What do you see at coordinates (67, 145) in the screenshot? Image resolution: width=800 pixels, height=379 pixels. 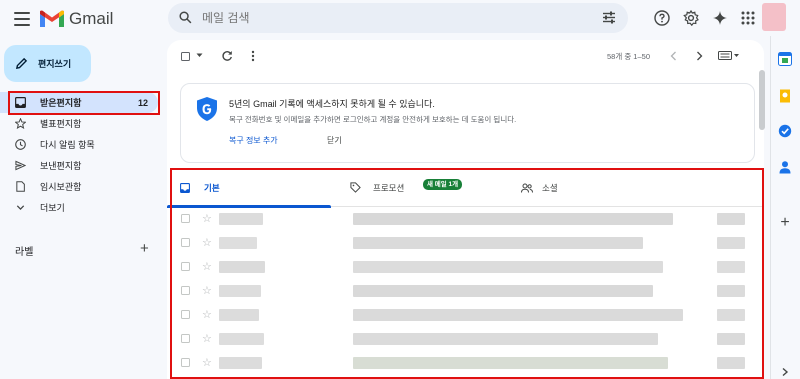 I see `sidebar-item-label: 다시 알림 항목` at bounding box center [67, 145].